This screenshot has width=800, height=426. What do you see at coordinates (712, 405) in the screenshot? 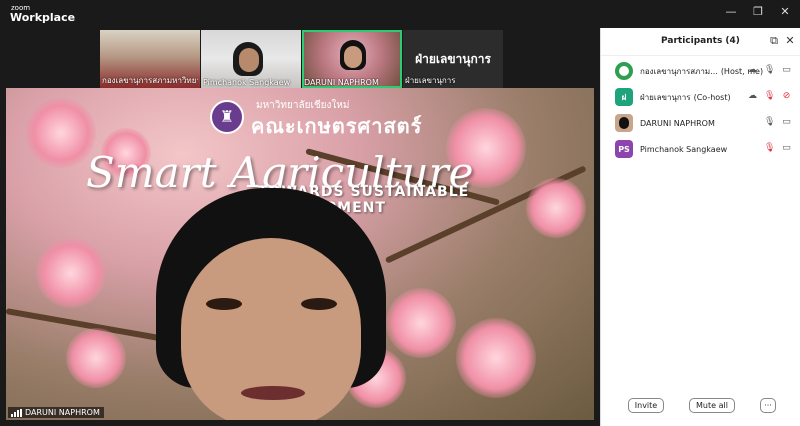
I see `mute-all-button: Mute all` at bounding box center [712, 405].